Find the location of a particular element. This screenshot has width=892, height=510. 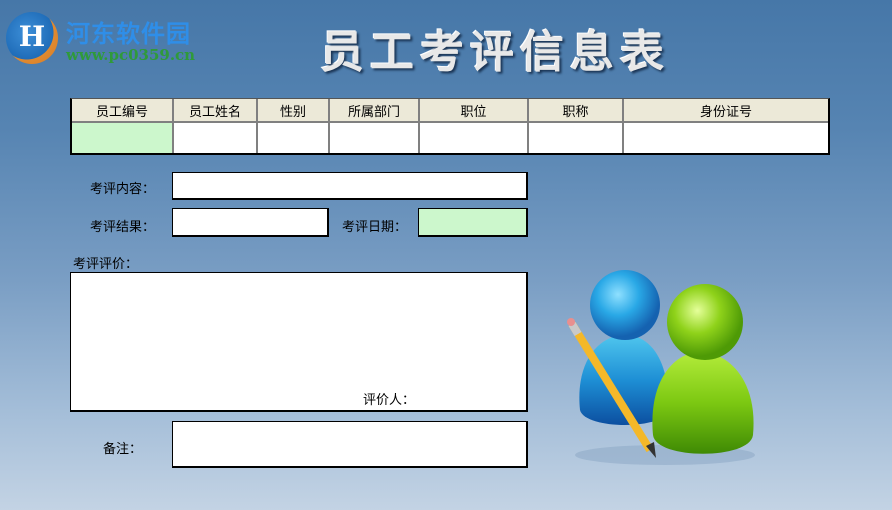

table-row is located at coordinates (450, 137).